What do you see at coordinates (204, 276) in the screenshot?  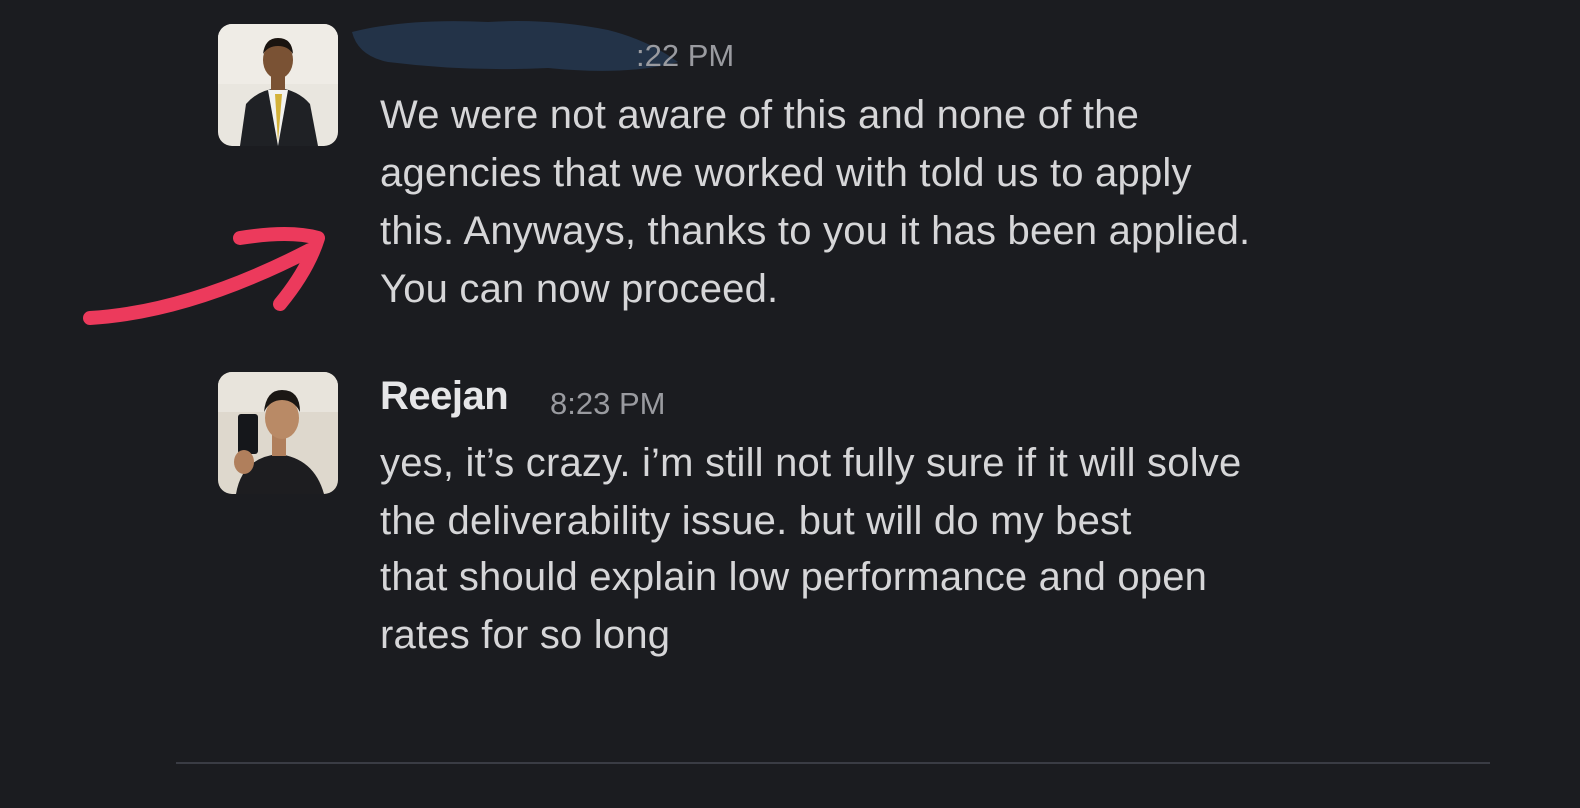 I see `annotation-arrow-icon` at bounding box center [204, 276].